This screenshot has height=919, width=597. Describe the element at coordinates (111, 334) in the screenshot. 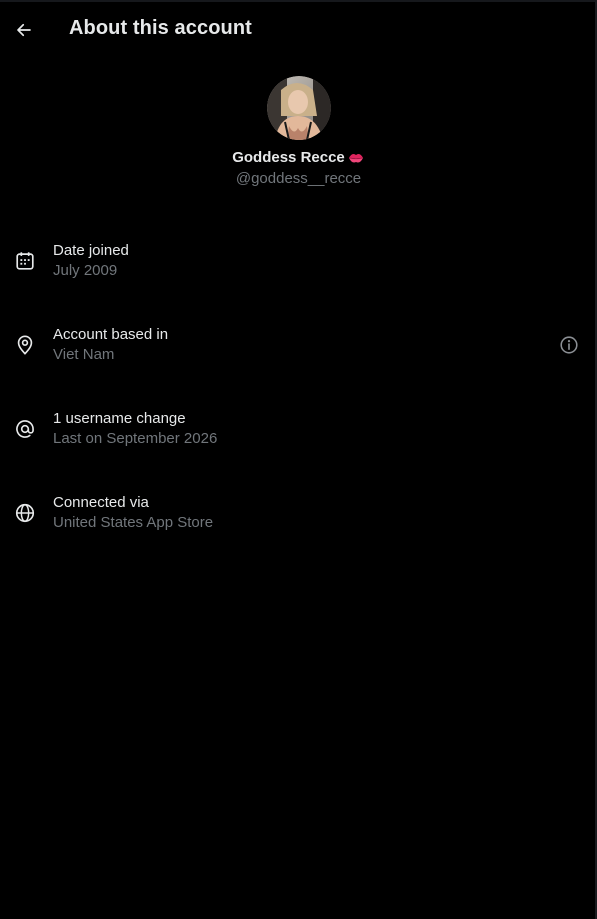

I see `account-based-in-label: Account based in` at that location.